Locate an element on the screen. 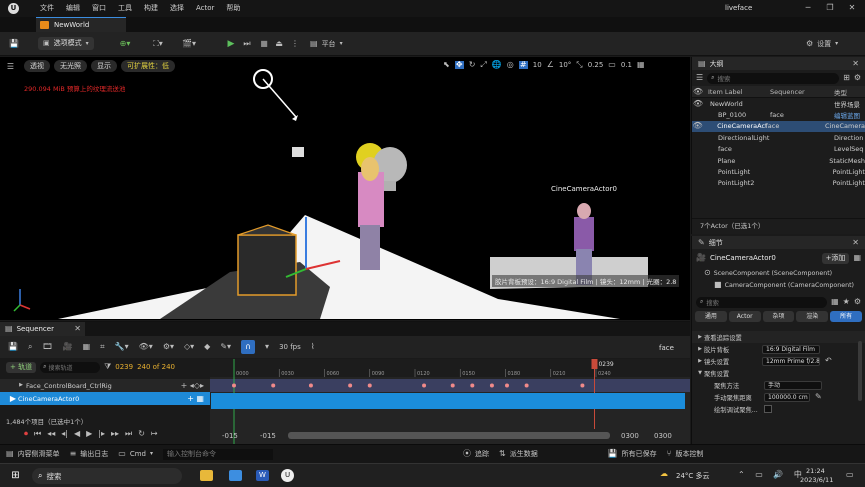  outliner-row: 👁 CineCameraActor0face CineCamera is located at coordinates (778, 126).